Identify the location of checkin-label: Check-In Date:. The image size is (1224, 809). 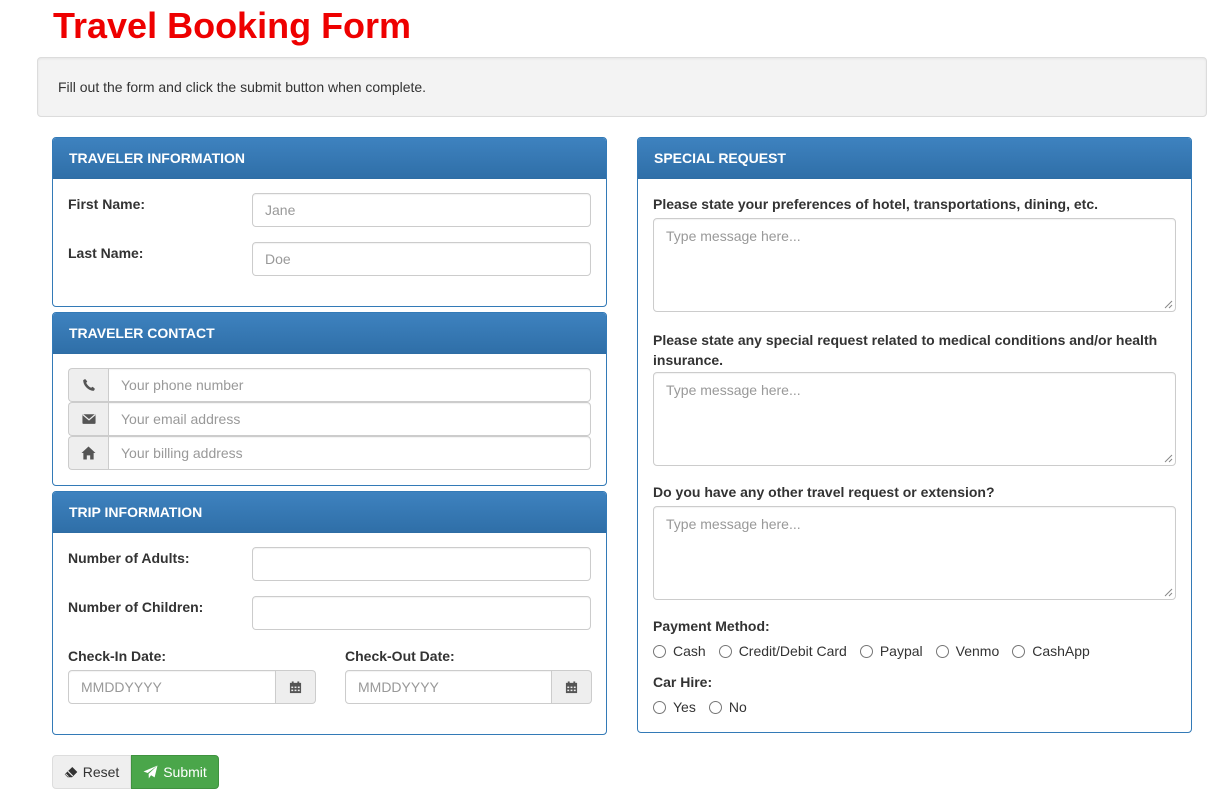
(117, 656).